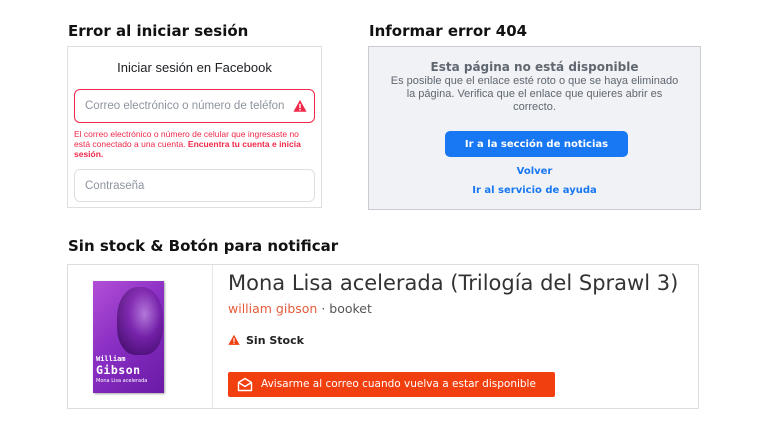 This screenshot has width=768, height=436. I want to click on cover-face-art, so click(140, 321).